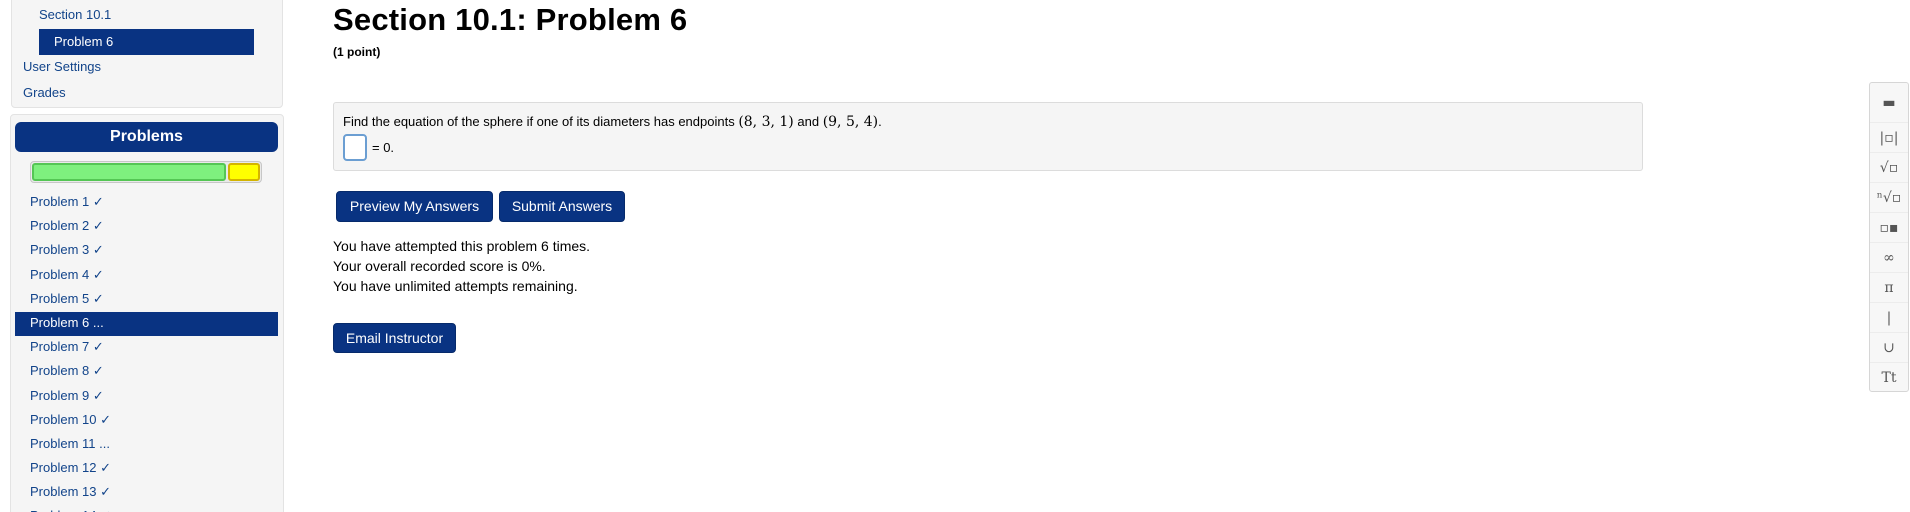 The image size is (1910, 512). Describe the element at coordinates (146, 137) in the screenshot. I see `problems-header: Problems` at that location.